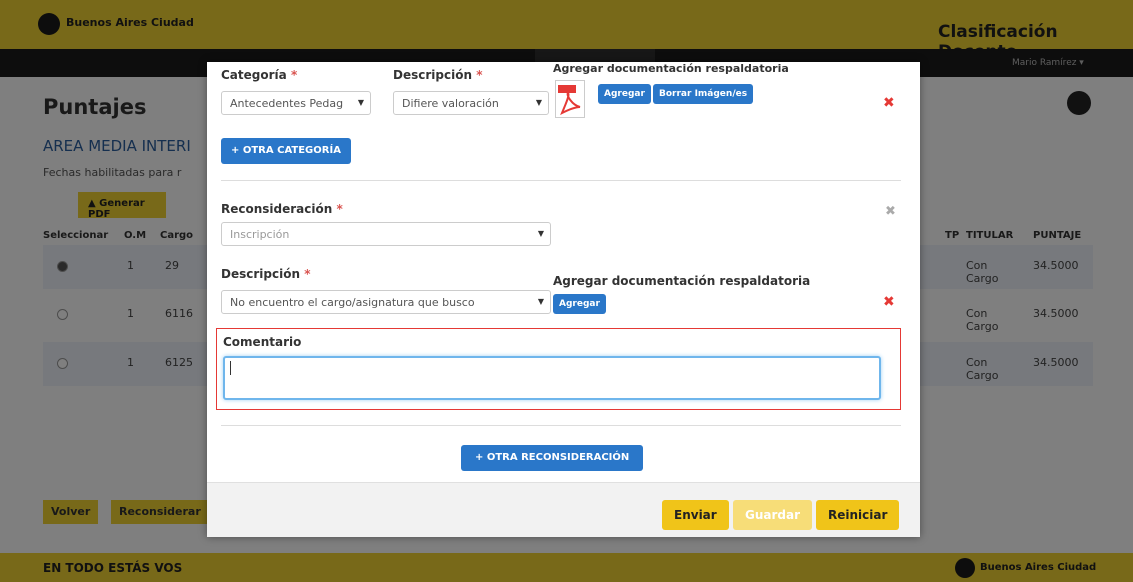 This screenshot has height=582, width=1133. I want to click on enviar-button: Enviar, so click(695, 515).